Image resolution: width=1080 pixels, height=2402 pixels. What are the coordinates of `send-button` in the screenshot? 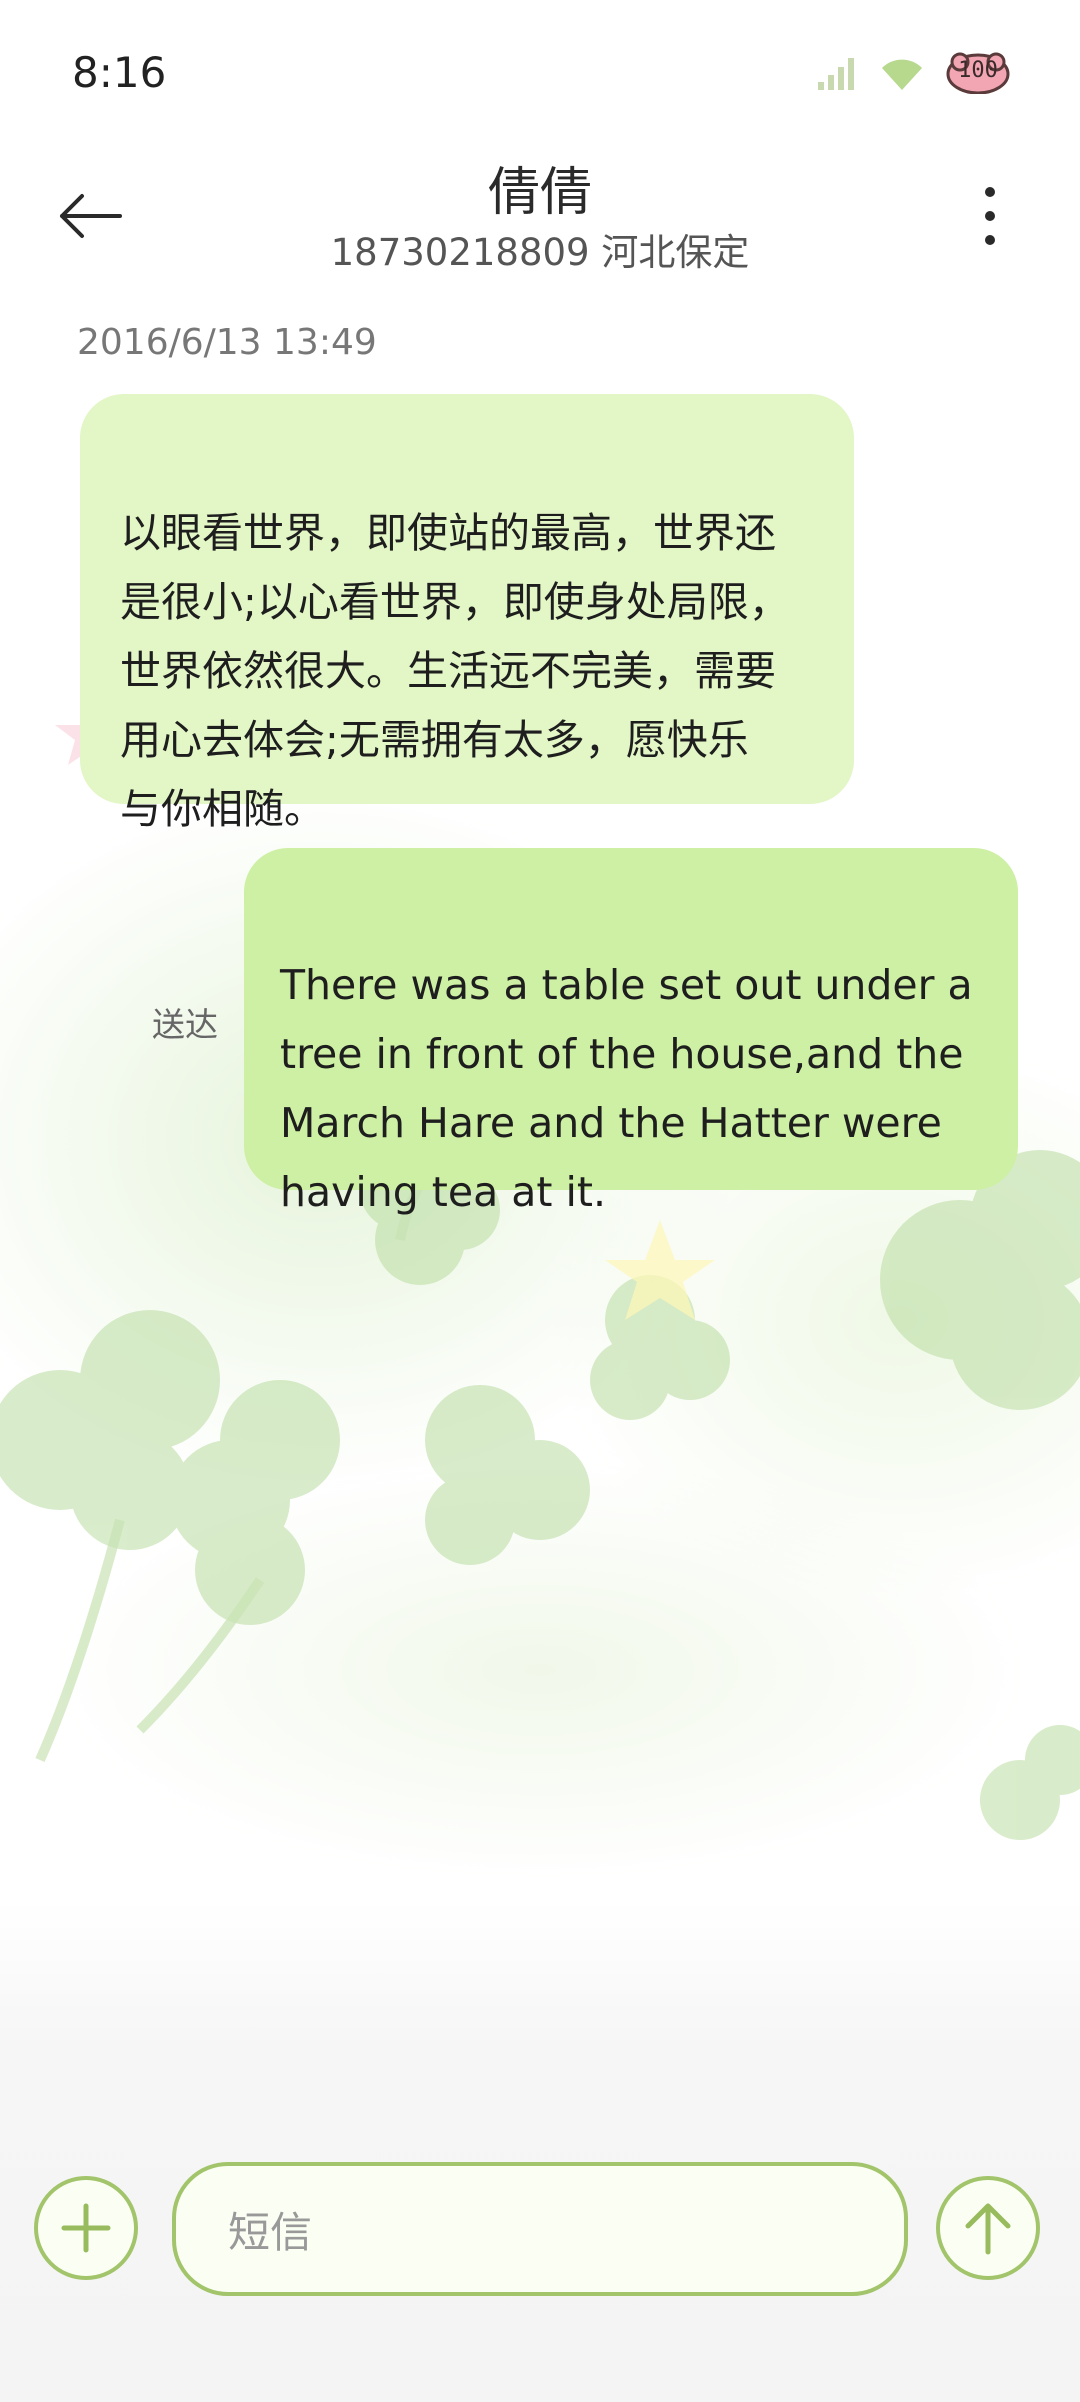 It's located at (988, 2228).